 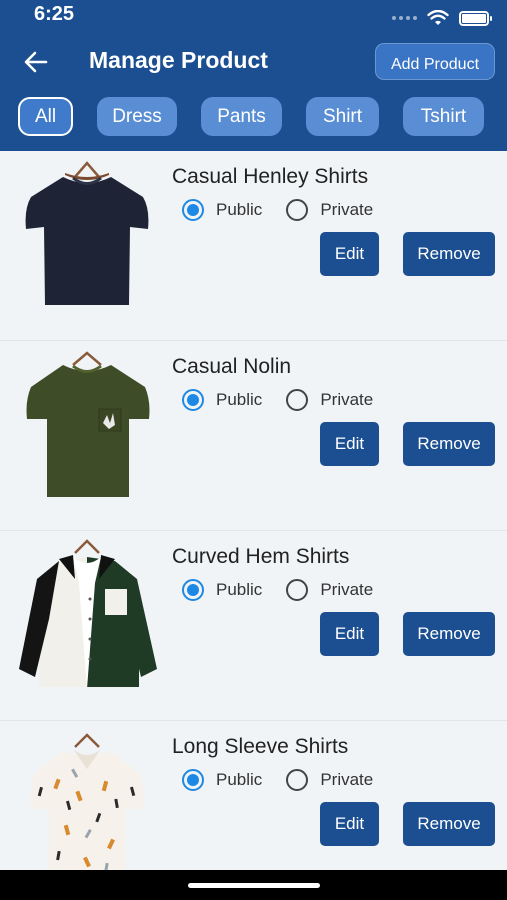 What do you see at coordinates (475, 18) in the screenshot?
I see `battery-icon` at bounding box center [475, 18].